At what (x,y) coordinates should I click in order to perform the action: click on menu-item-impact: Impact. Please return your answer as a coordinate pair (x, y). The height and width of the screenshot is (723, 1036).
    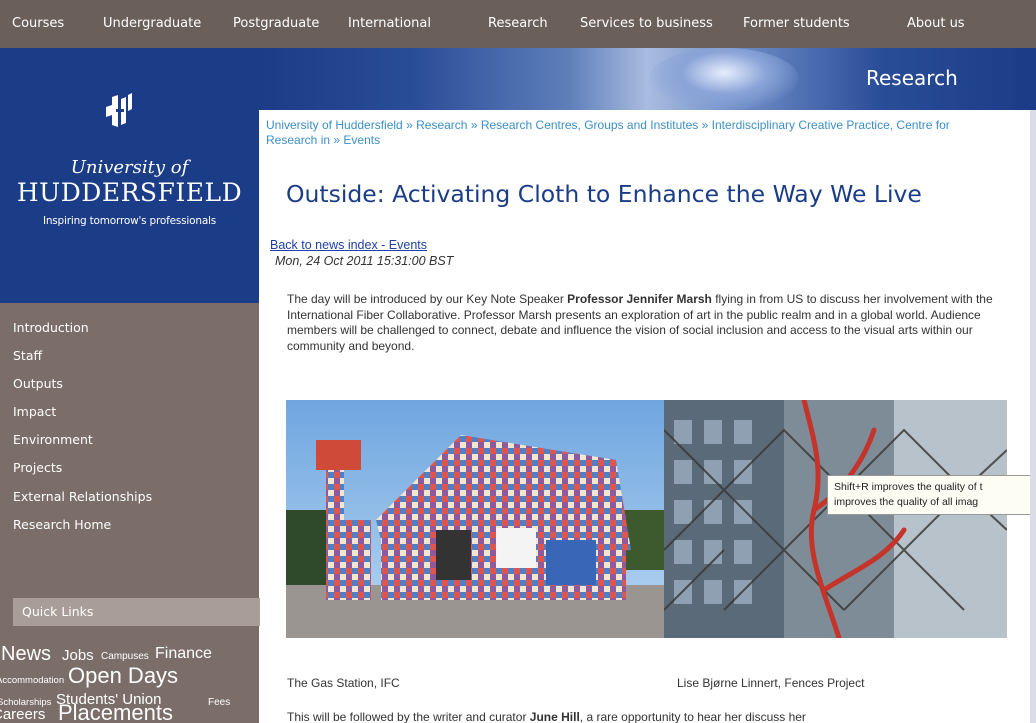
    Looking at the image, I should click on (34, 412).